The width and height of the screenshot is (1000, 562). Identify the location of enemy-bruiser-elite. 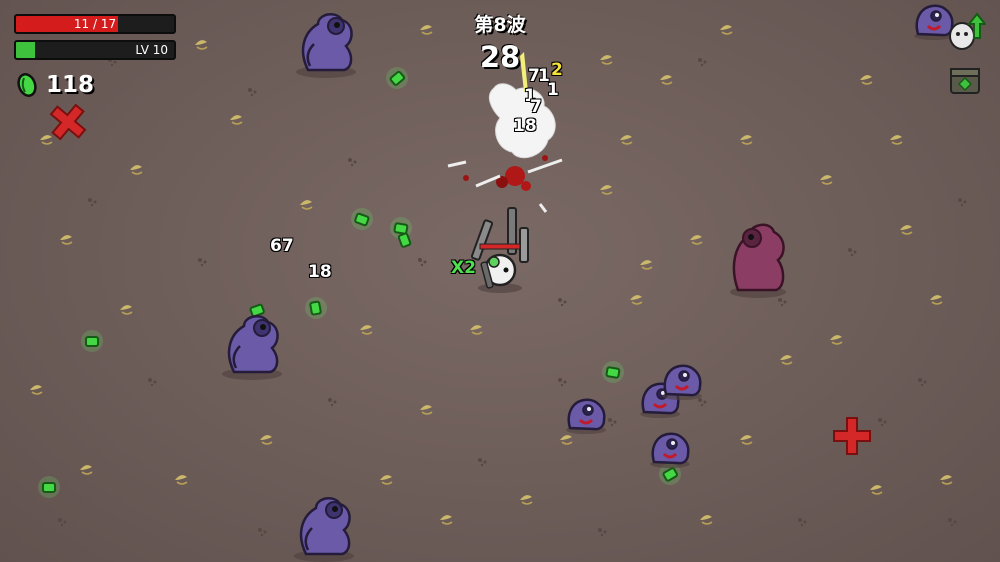
(758, 260).